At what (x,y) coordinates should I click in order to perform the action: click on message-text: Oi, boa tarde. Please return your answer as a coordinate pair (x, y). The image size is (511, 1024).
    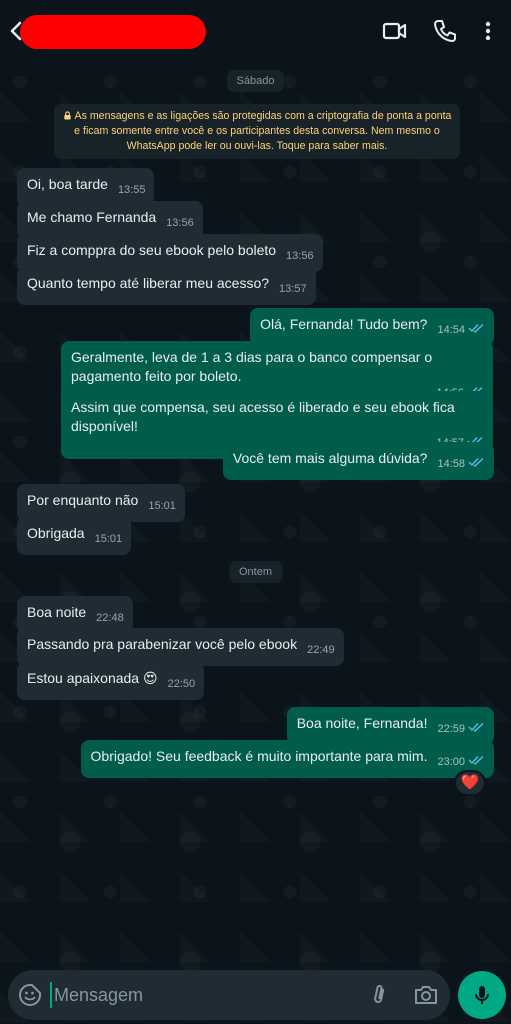
    Looking at the image, I should click on (67, 184).